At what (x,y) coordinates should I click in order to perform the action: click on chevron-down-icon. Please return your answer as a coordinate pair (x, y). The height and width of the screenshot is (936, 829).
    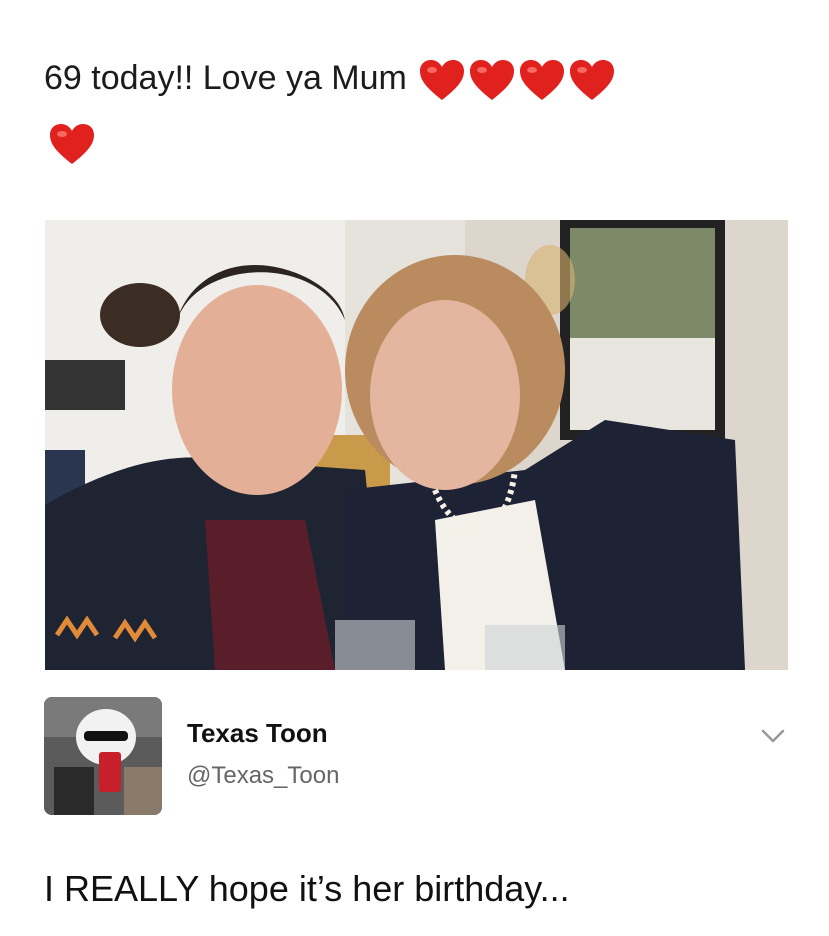
    Looking at the image, I should click on (773, 736).